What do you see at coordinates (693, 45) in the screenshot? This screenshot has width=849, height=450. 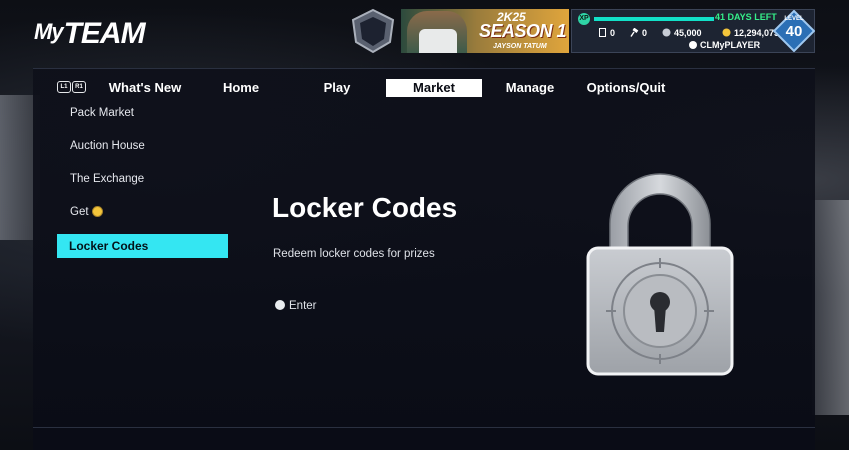 I see `user-icon` at bounding box center [693, 45].